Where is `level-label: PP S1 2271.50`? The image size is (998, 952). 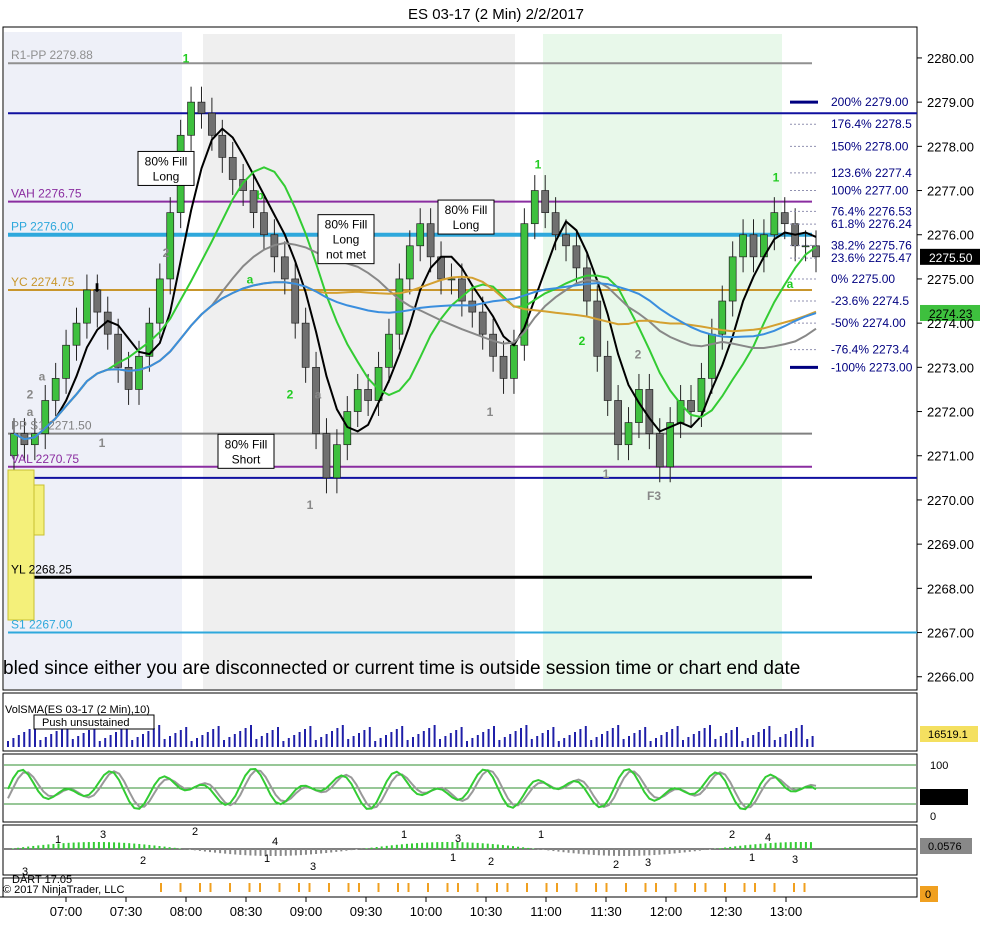 level-label: PP S1 2271.50 is located at coordinates (51, 426).